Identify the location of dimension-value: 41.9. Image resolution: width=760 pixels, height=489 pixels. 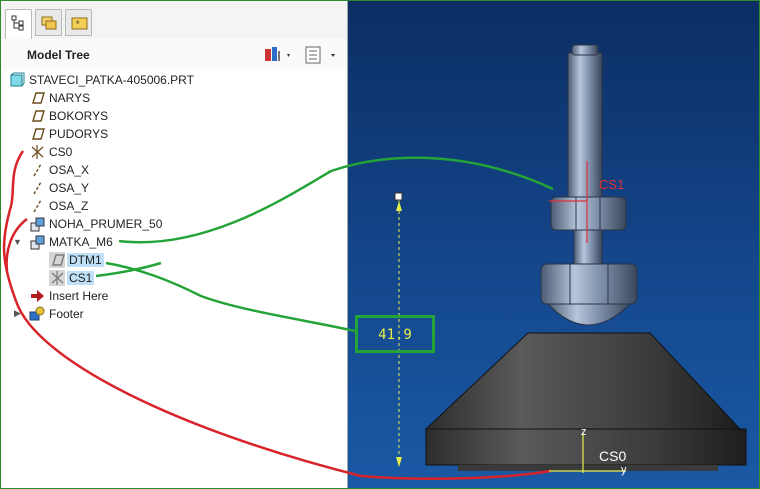
(395, 335).